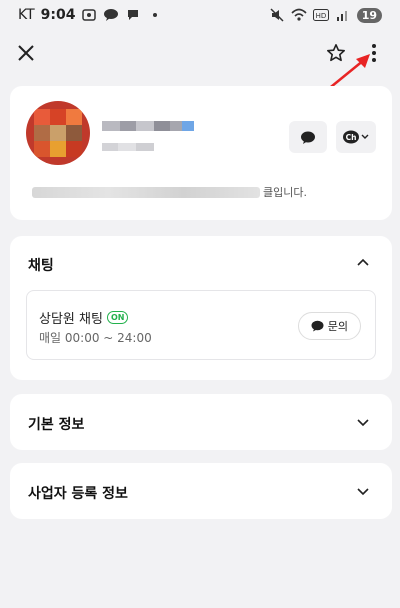 Image resolution: width=400 pixels, height=608 pixels. Describe the element at coordinates (133, 15) in the screenshot. I see `message-icon` at that location.